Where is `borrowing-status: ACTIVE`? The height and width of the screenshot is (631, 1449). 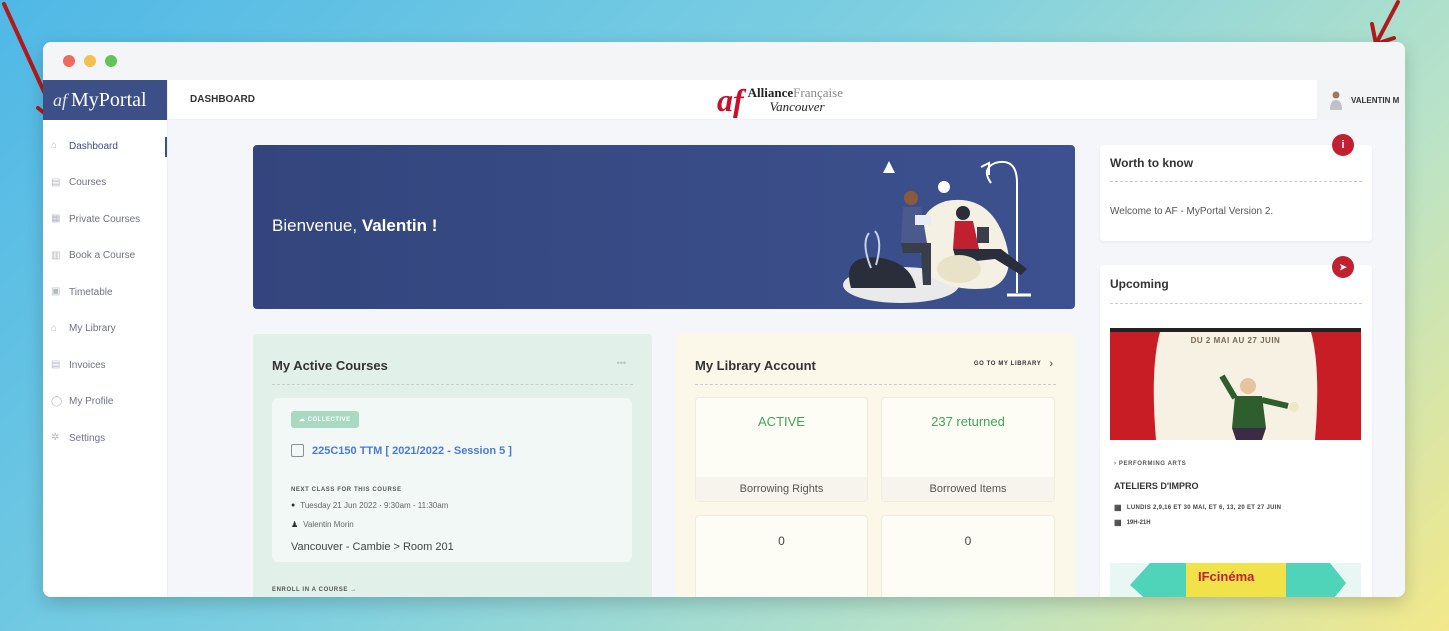
borrowing-status: ACTIVE is located at coordinates (781, 421).